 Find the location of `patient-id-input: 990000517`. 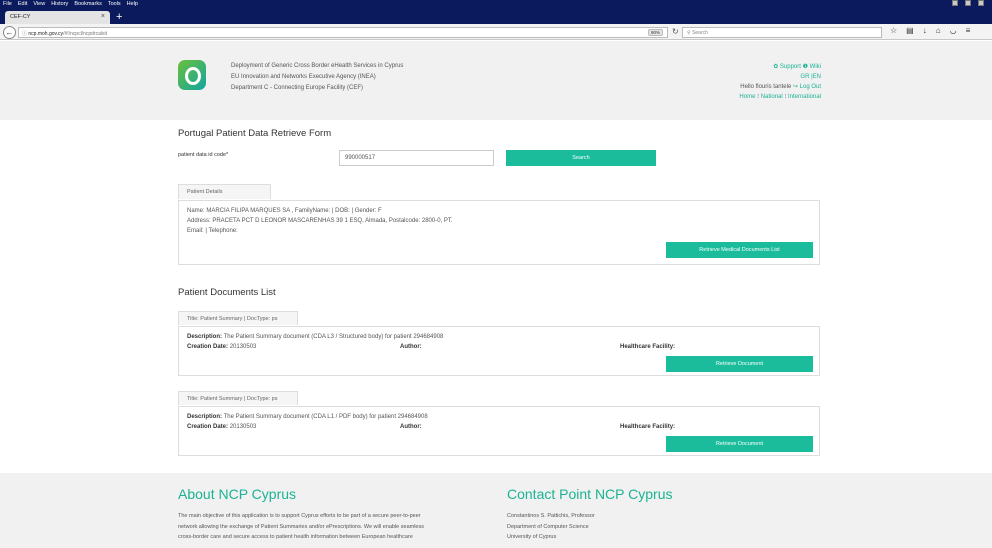

patient-id-input: 990000517 is located at coordinates (416, 158).